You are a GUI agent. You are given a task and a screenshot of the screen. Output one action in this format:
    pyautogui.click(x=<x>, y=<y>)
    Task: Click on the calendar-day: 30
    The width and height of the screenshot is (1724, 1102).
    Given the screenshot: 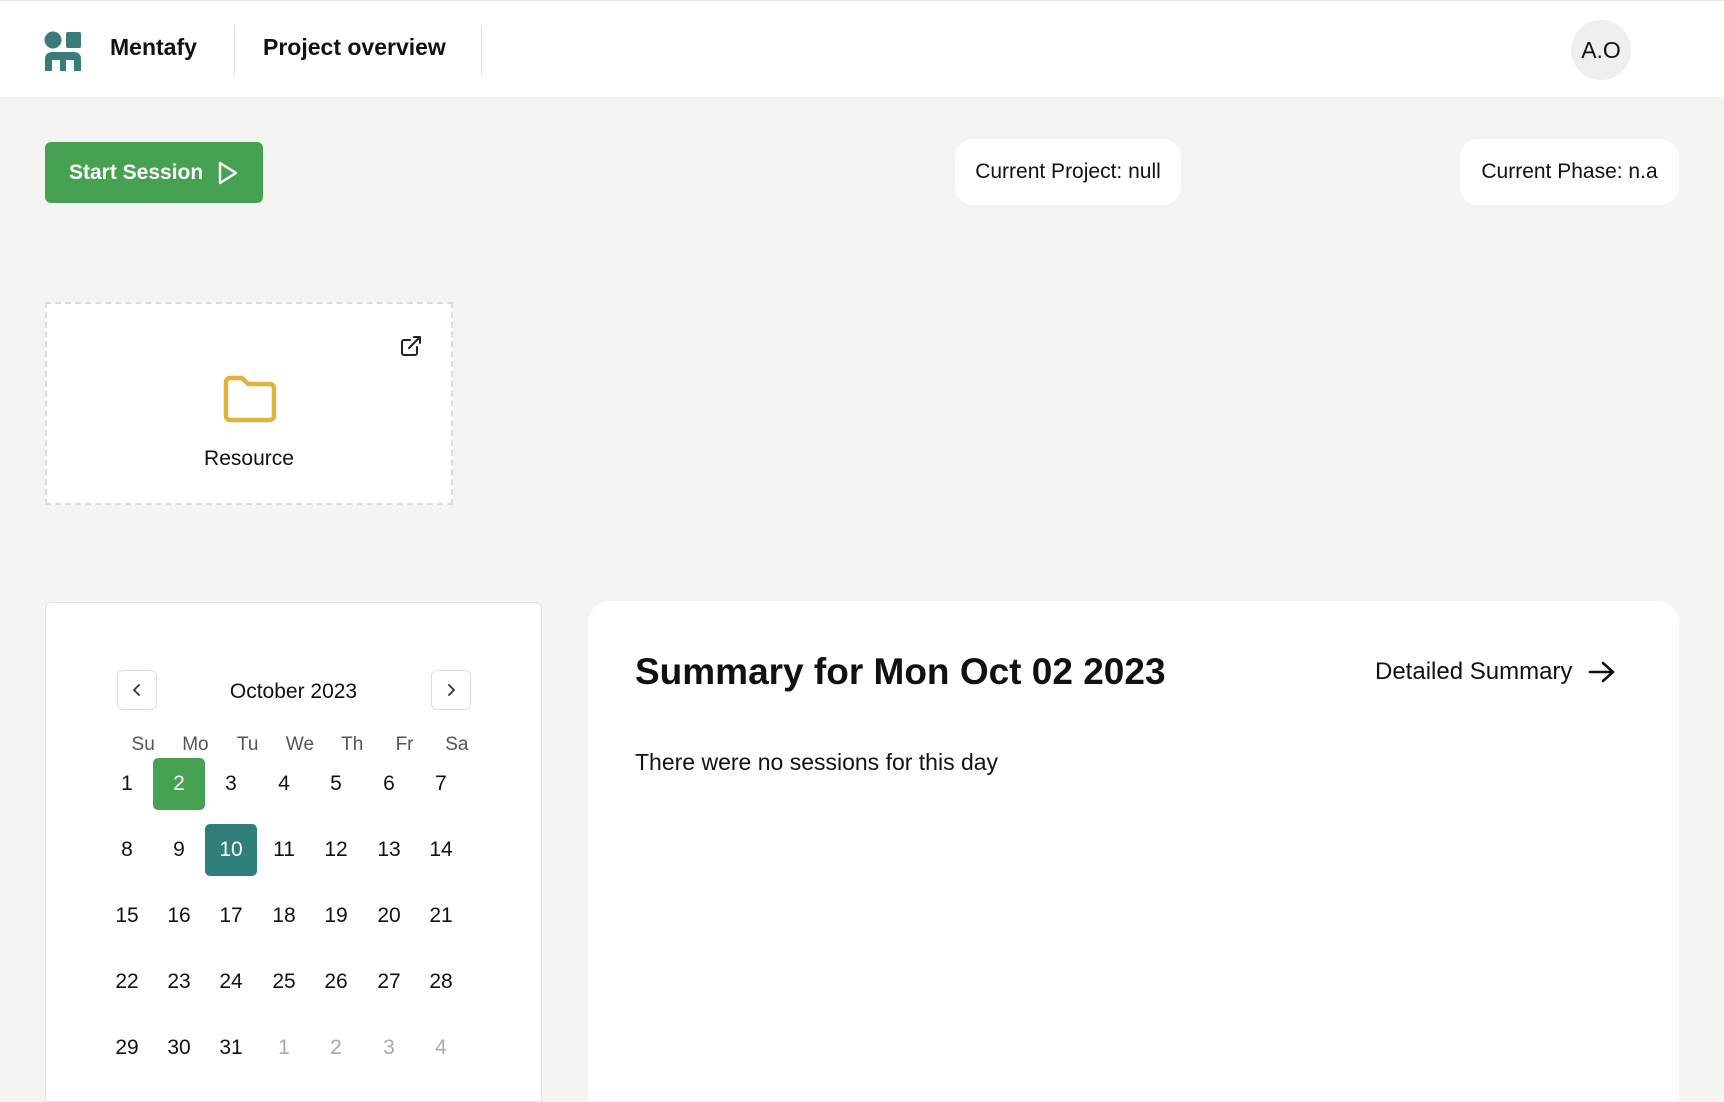 What is the action you would take?
    pyautogui.click(x=179, y=1048)
    